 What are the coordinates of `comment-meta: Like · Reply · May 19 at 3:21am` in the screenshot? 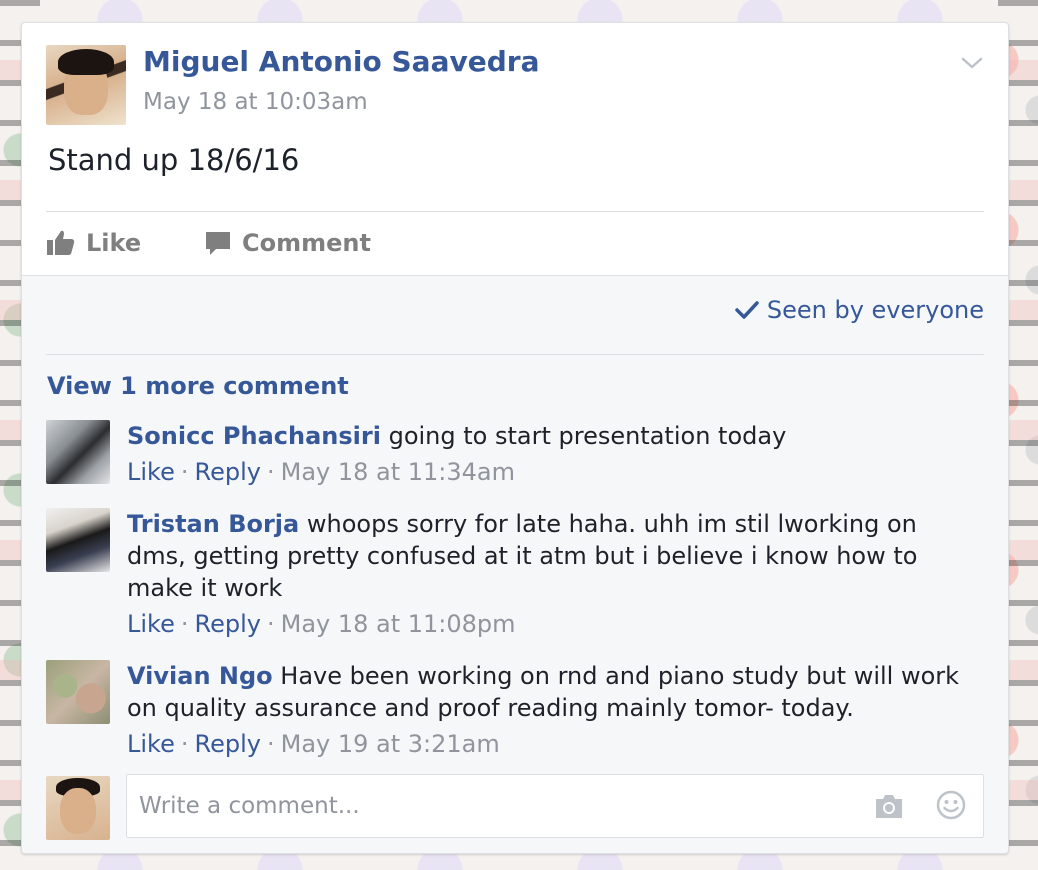 It's located at (313, 744).